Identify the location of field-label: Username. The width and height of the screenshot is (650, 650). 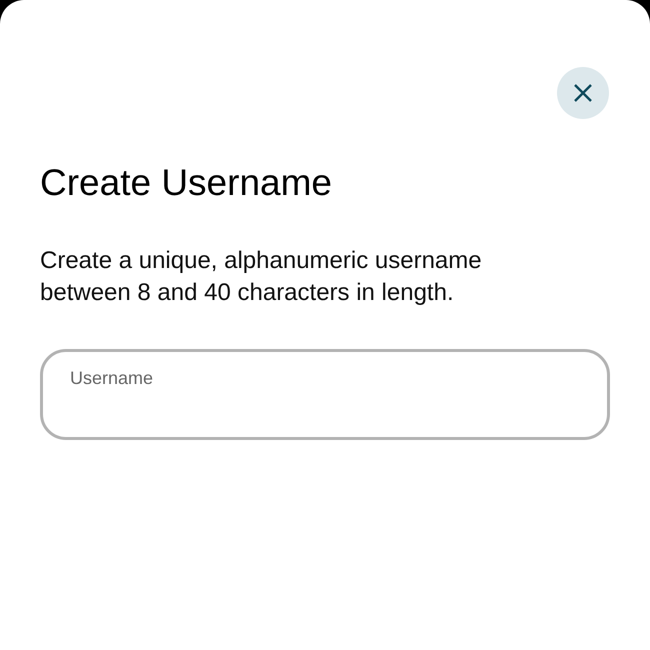
(112, 378).